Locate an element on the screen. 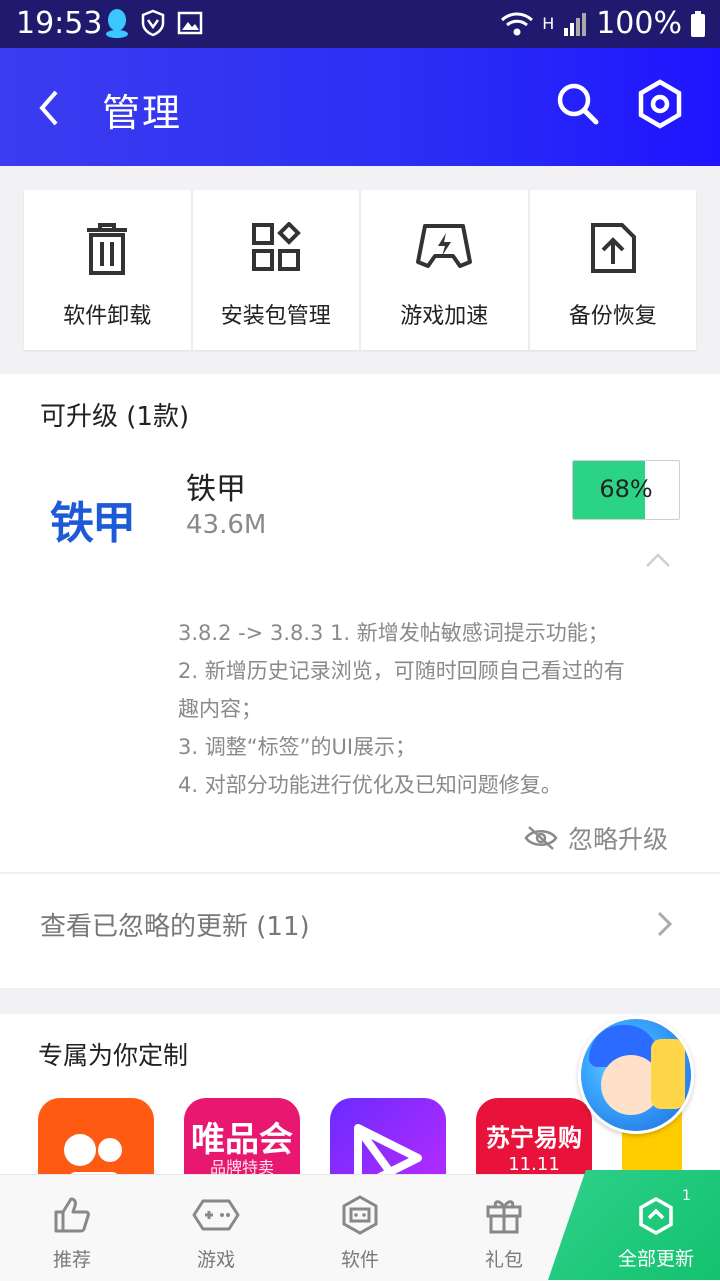 Image resolution: width=720 pixels, height=1281 pixels. nav-software: 软件 is located at coordinates (360, 1228).